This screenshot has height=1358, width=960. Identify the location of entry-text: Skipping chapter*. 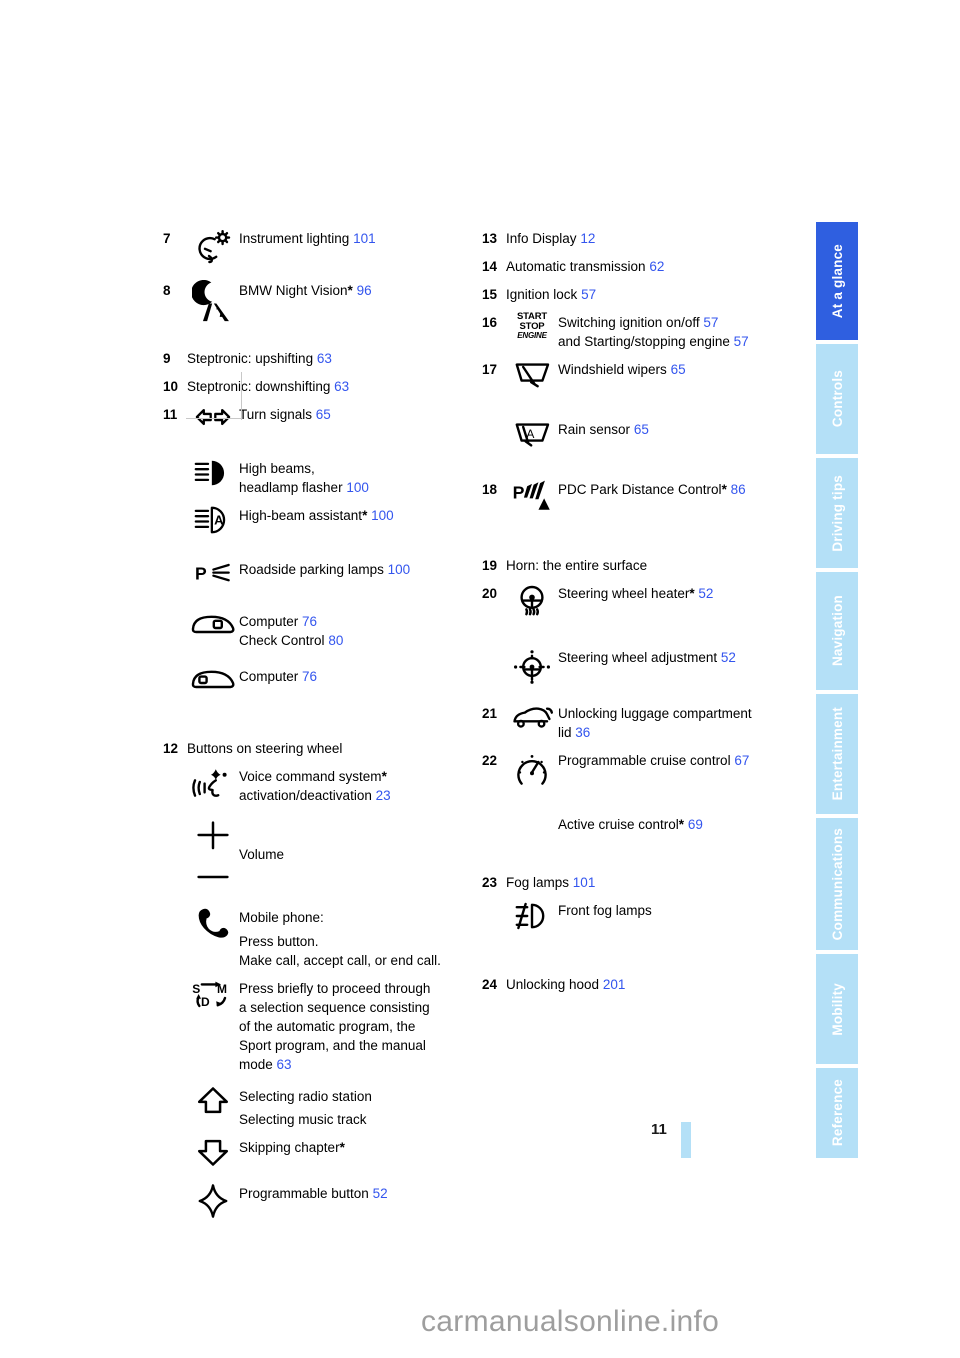
(292, 1147).